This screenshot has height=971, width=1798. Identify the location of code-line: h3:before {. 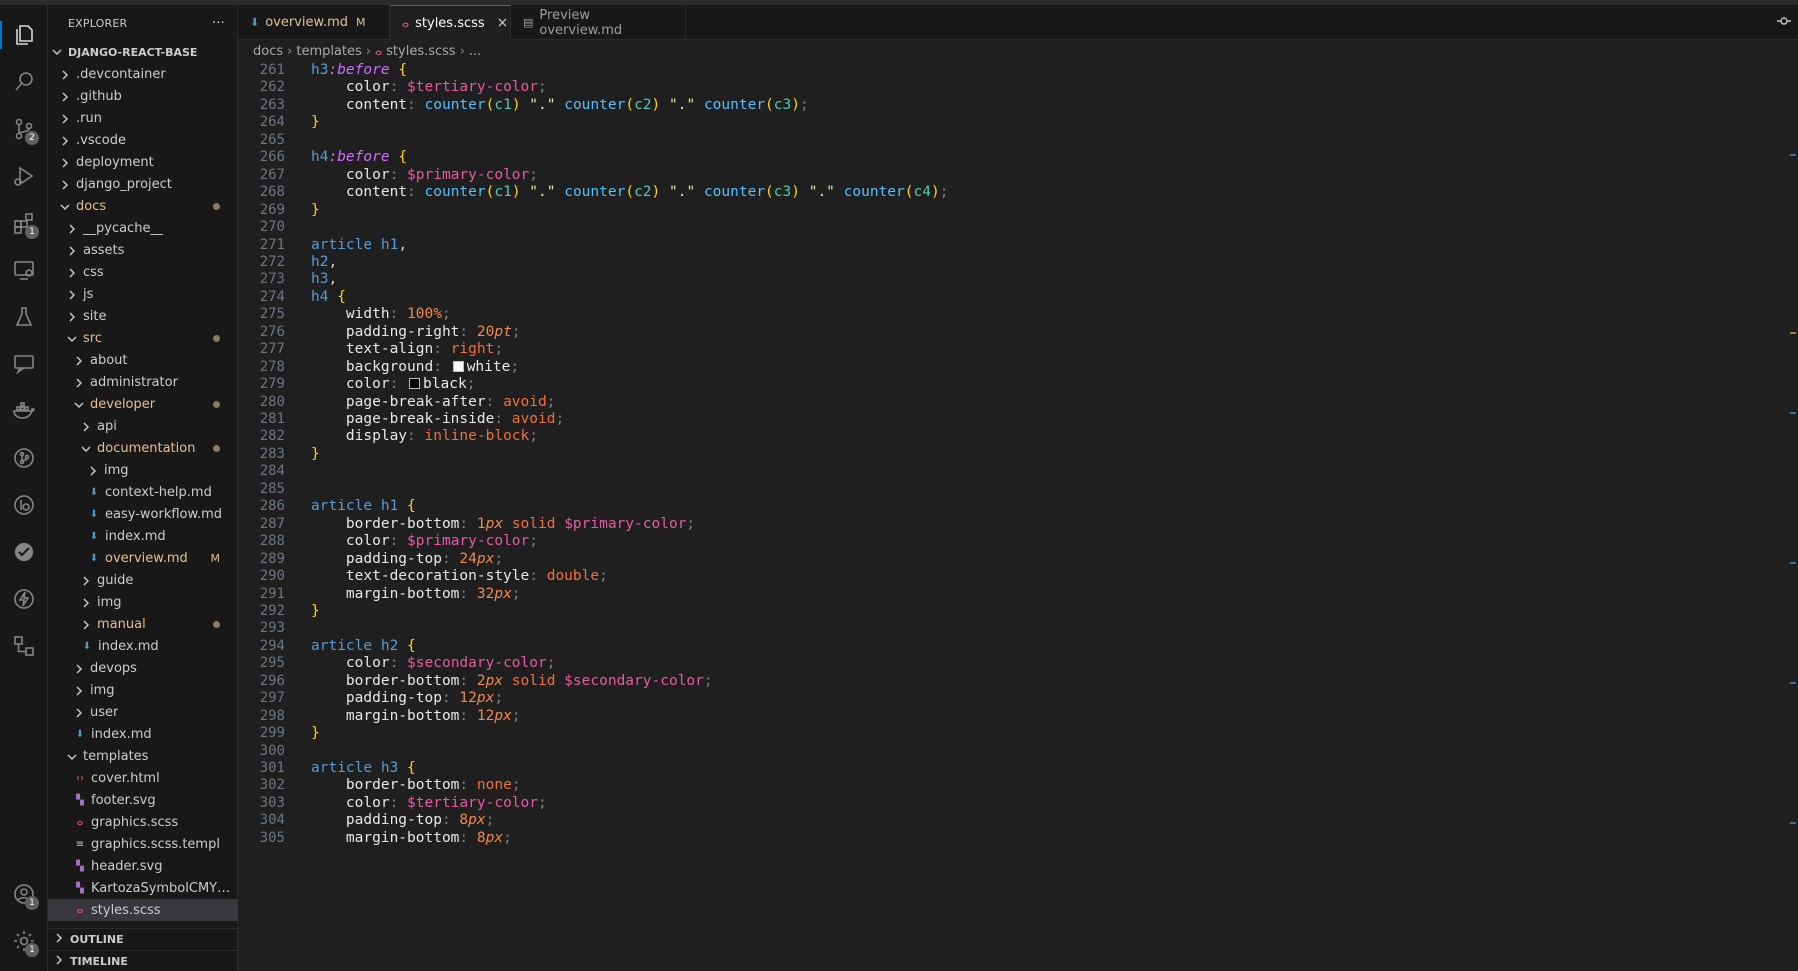
(359, 70).